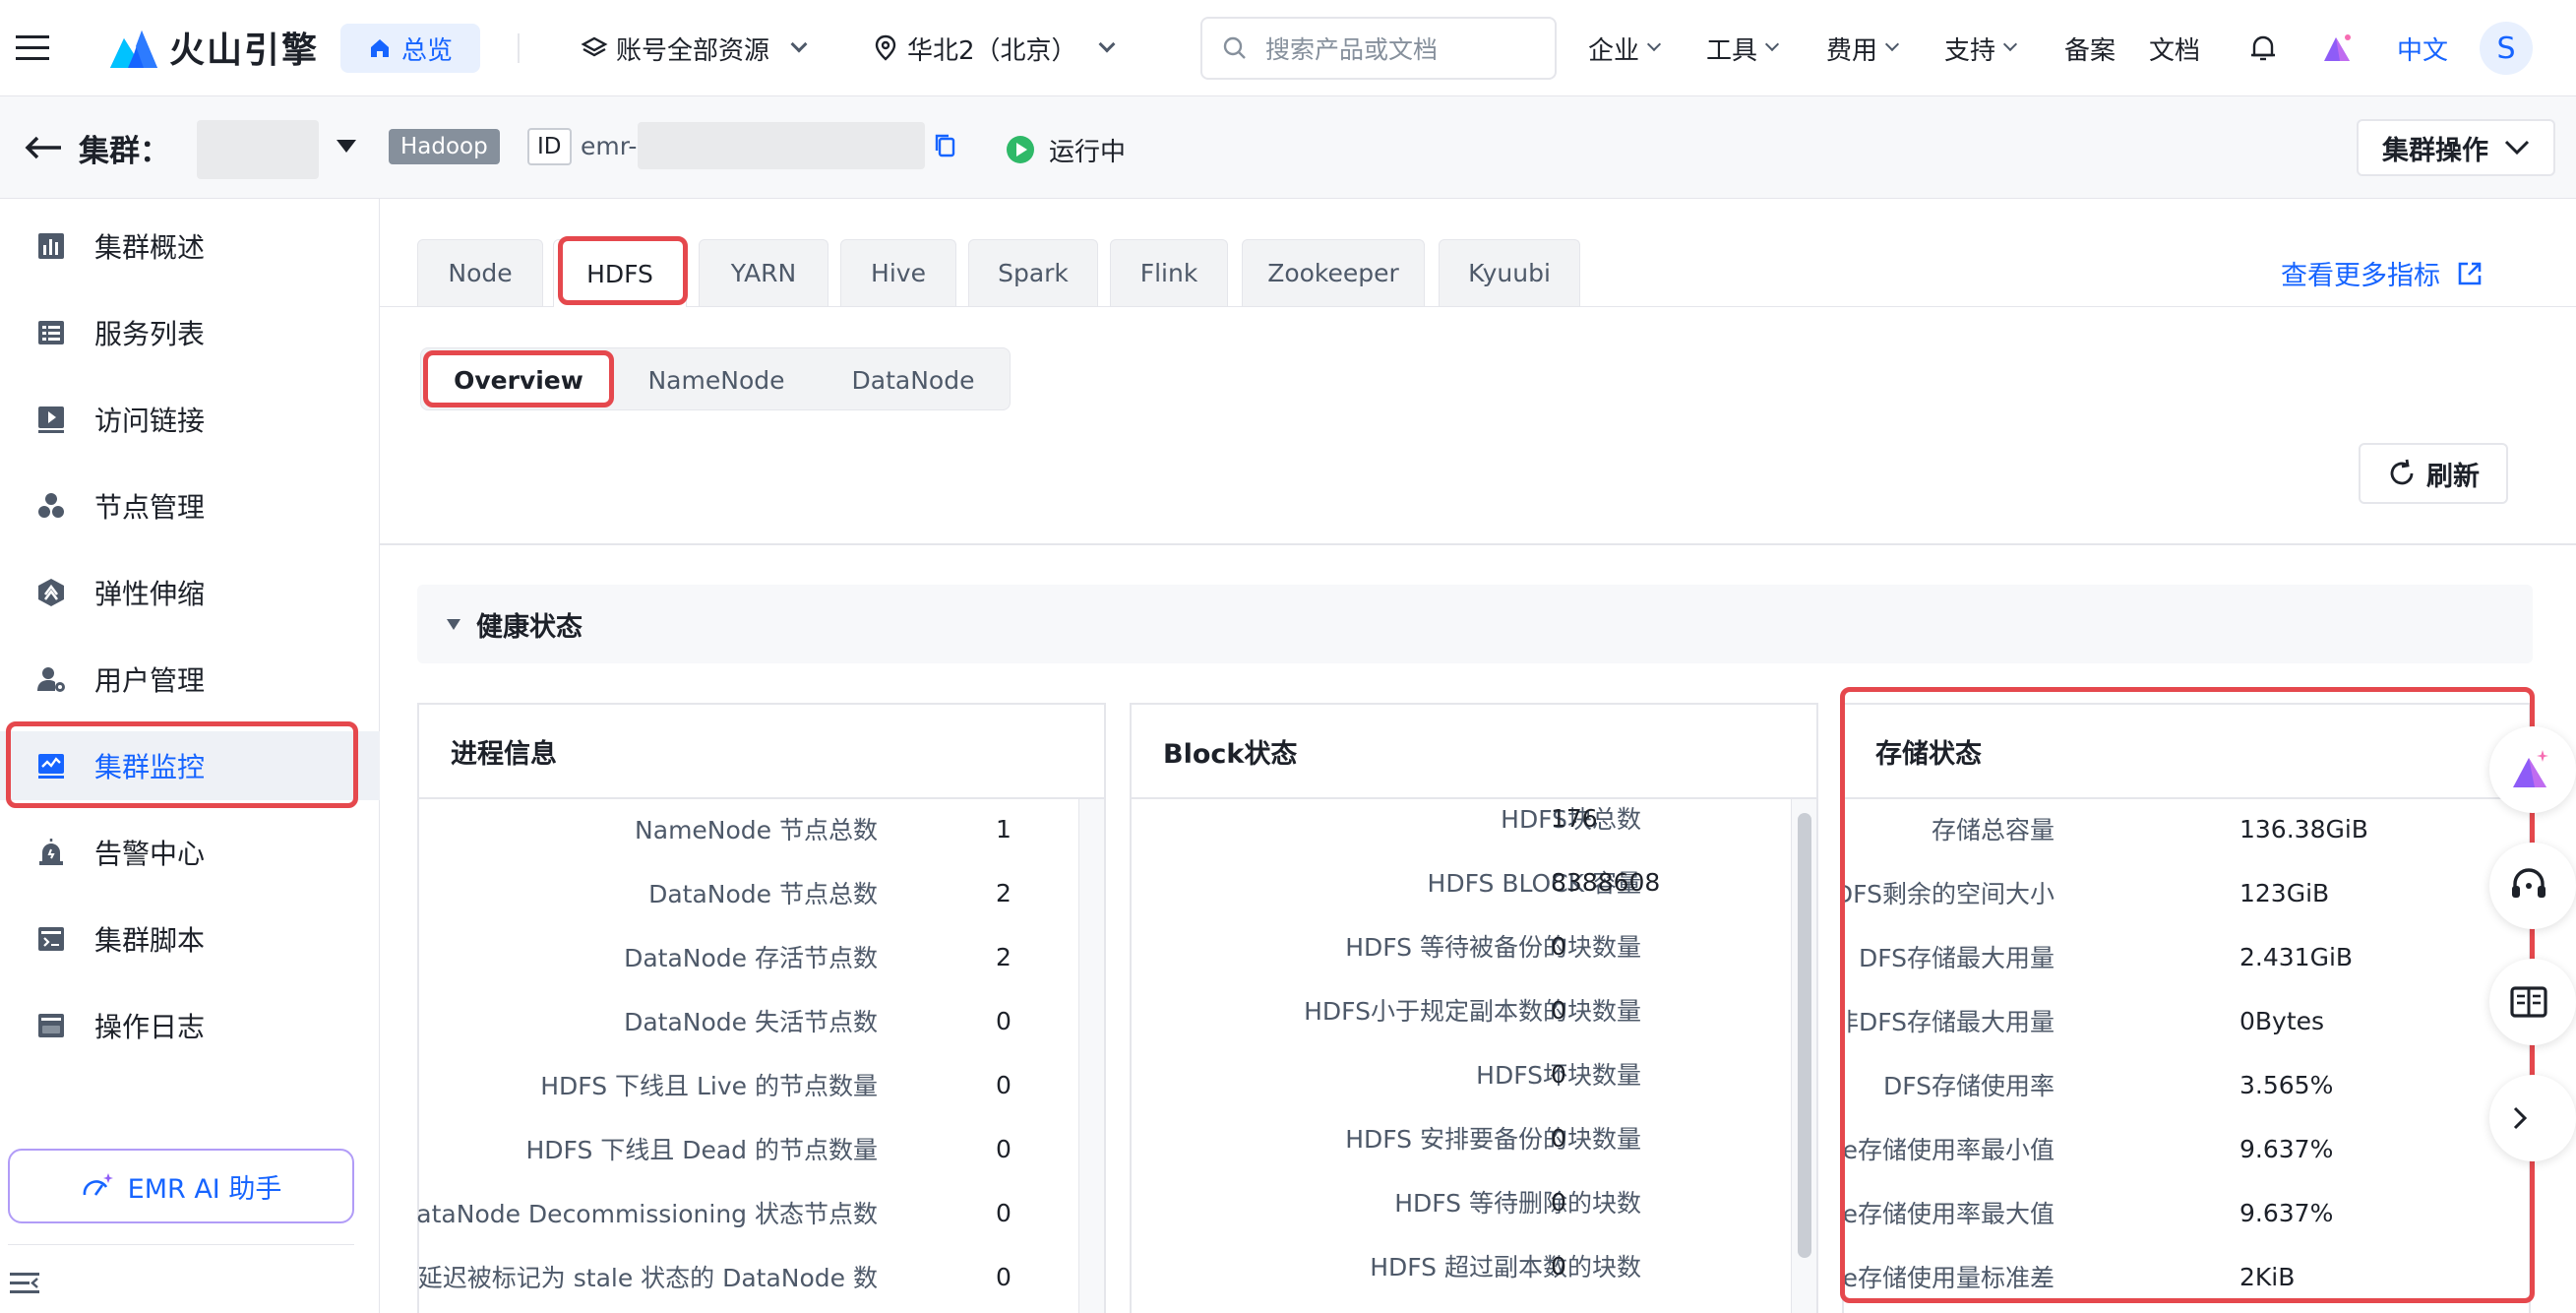 The width and height of the screenshot is (2576, 1313). I want to click on sidebar-item-auto-scaling: 弹性伸缩, so click(190, 592).